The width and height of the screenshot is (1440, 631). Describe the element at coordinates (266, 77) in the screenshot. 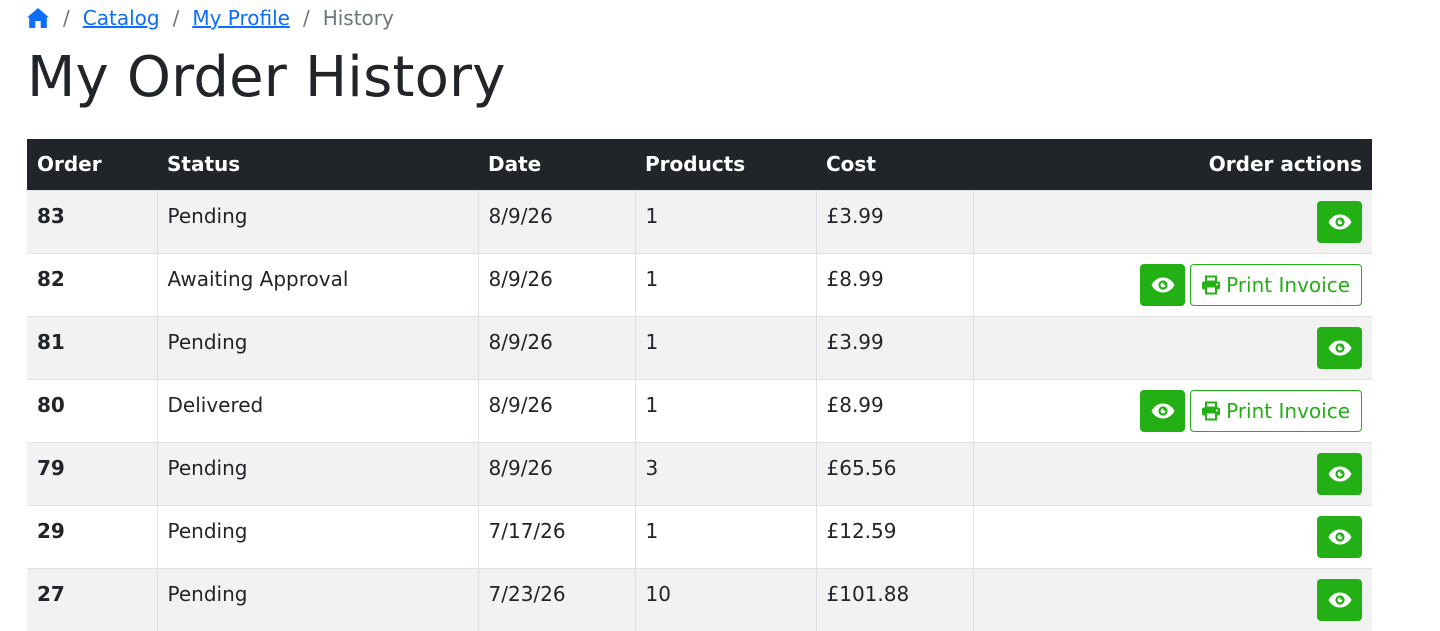

I see `page-title: My Order History` at that location.